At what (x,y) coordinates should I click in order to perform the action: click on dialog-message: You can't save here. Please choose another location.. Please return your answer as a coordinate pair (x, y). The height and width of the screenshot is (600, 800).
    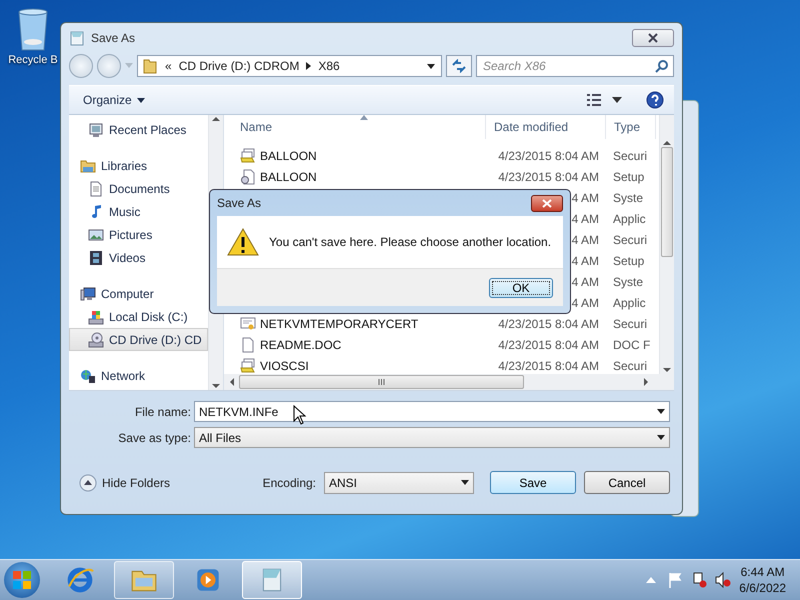
    Looking at the image, I should click on (410, 242).